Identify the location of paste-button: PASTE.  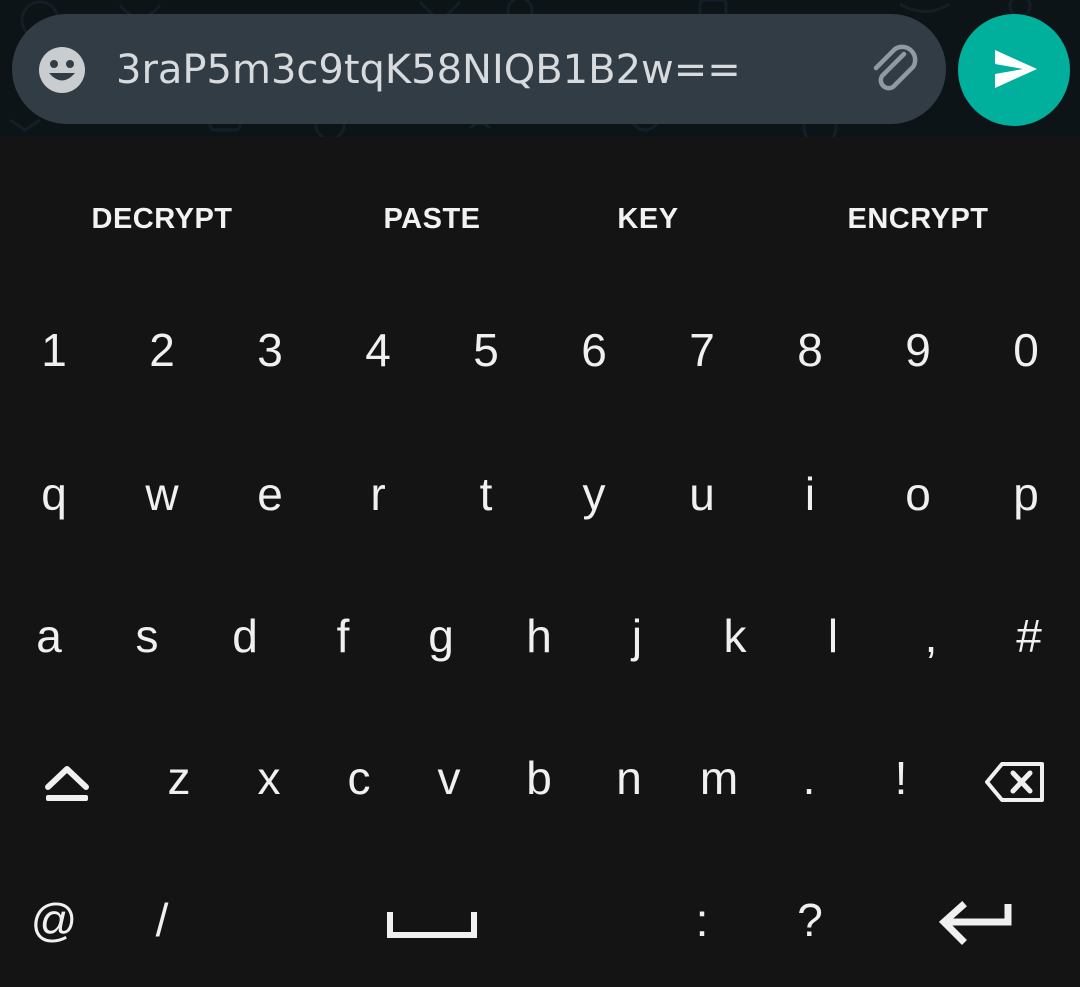
(432, 219).